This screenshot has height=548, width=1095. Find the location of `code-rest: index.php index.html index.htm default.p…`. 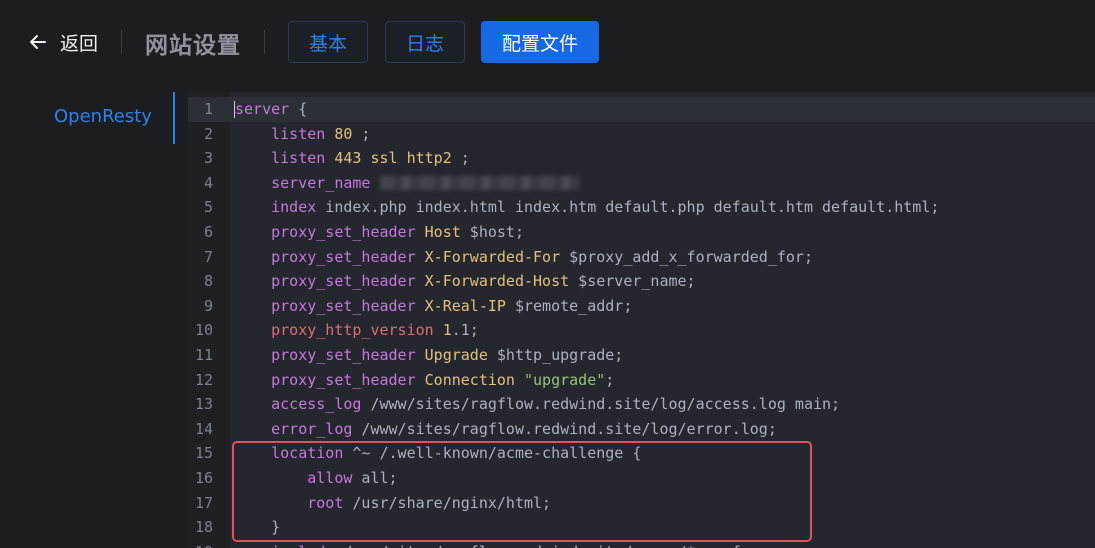

code-rest: index.php index.html index.htm default.p… is located at coordinates (628, 207).